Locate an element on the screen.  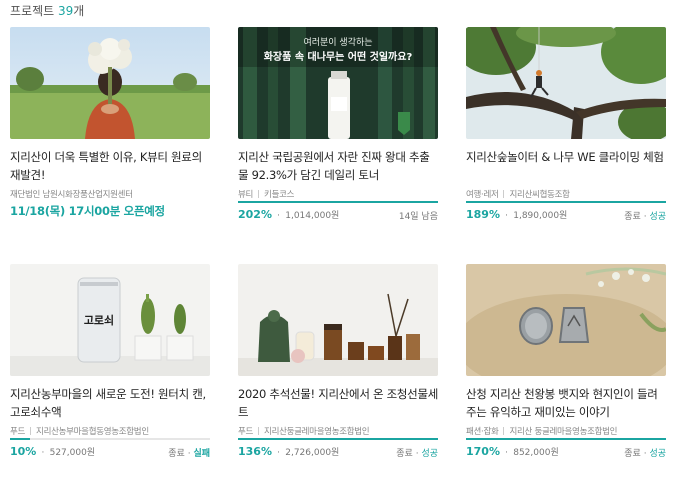
project-maker: 지리산둥글레마을영농조합법인 is located at coordinates (317, 432).